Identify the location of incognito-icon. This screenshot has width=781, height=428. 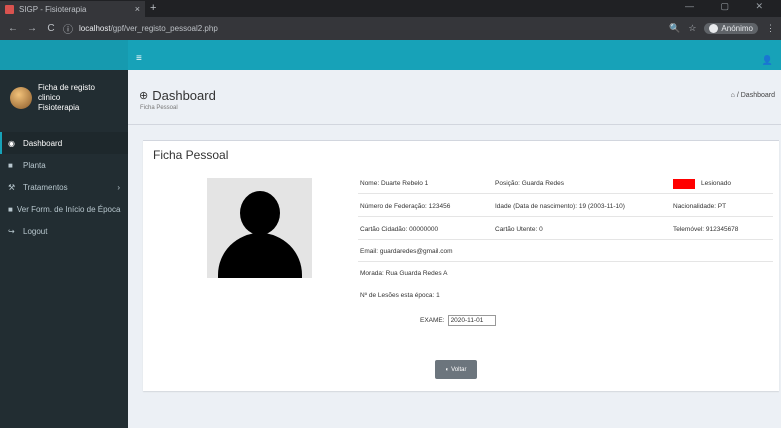
(714, 28).